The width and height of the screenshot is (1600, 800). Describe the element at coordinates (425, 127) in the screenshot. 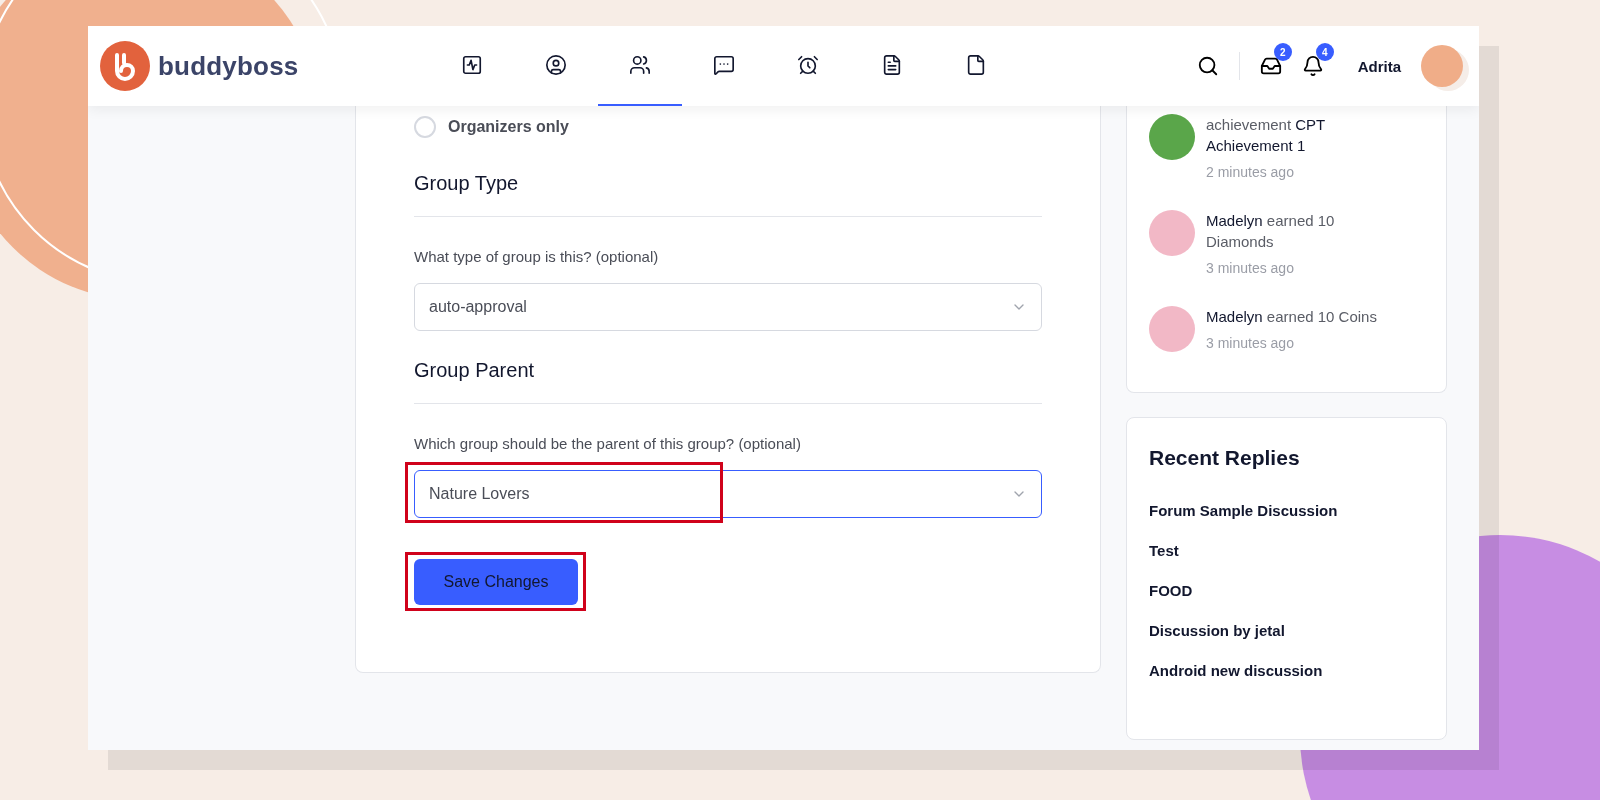

I see `radio-button` at that location.